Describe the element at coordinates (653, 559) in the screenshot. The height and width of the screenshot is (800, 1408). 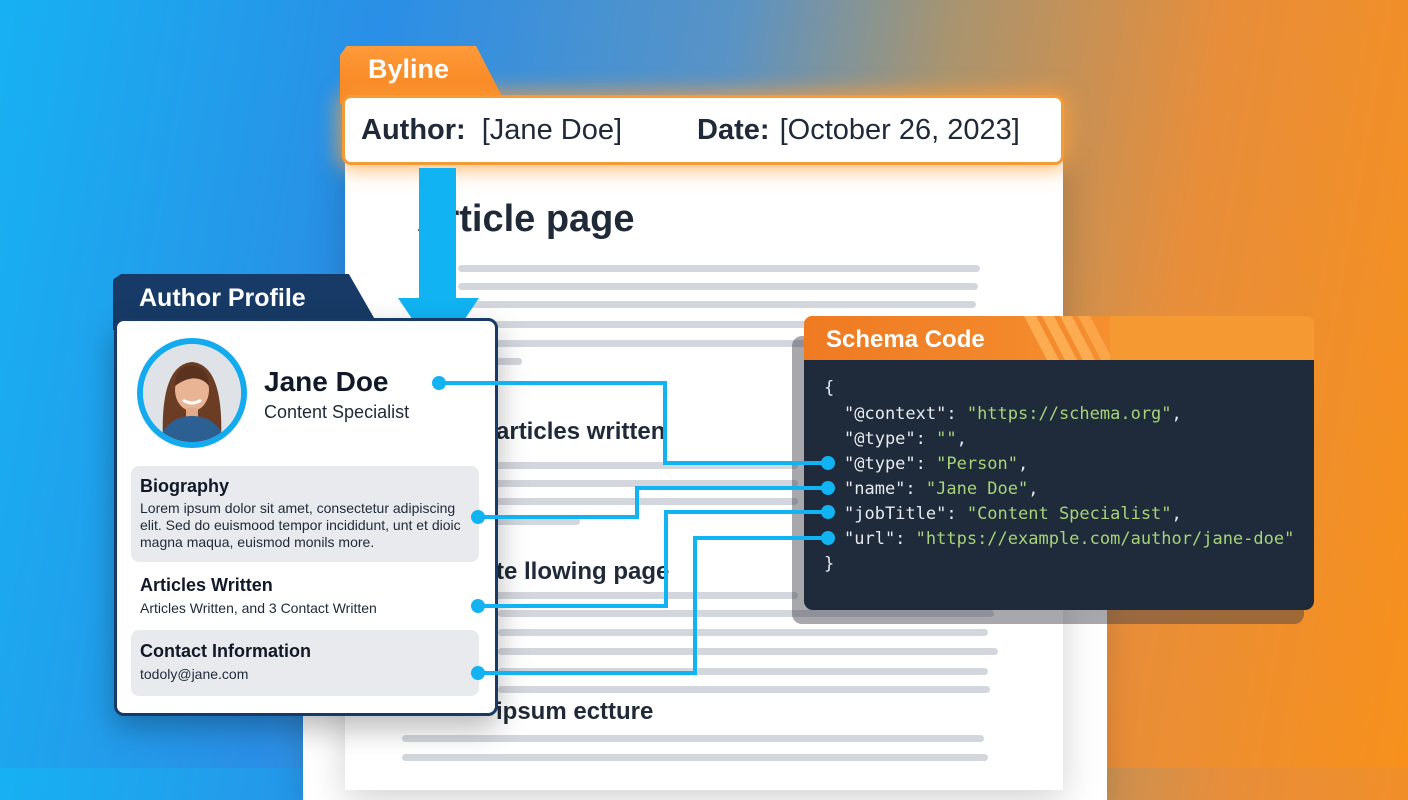
I see `connector-articles-to-jobtitle` at that location.